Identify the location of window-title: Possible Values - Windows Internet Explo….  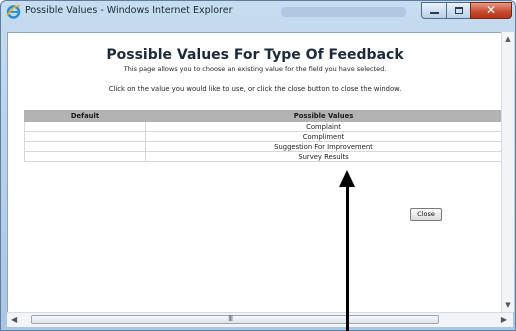
(129, 10).